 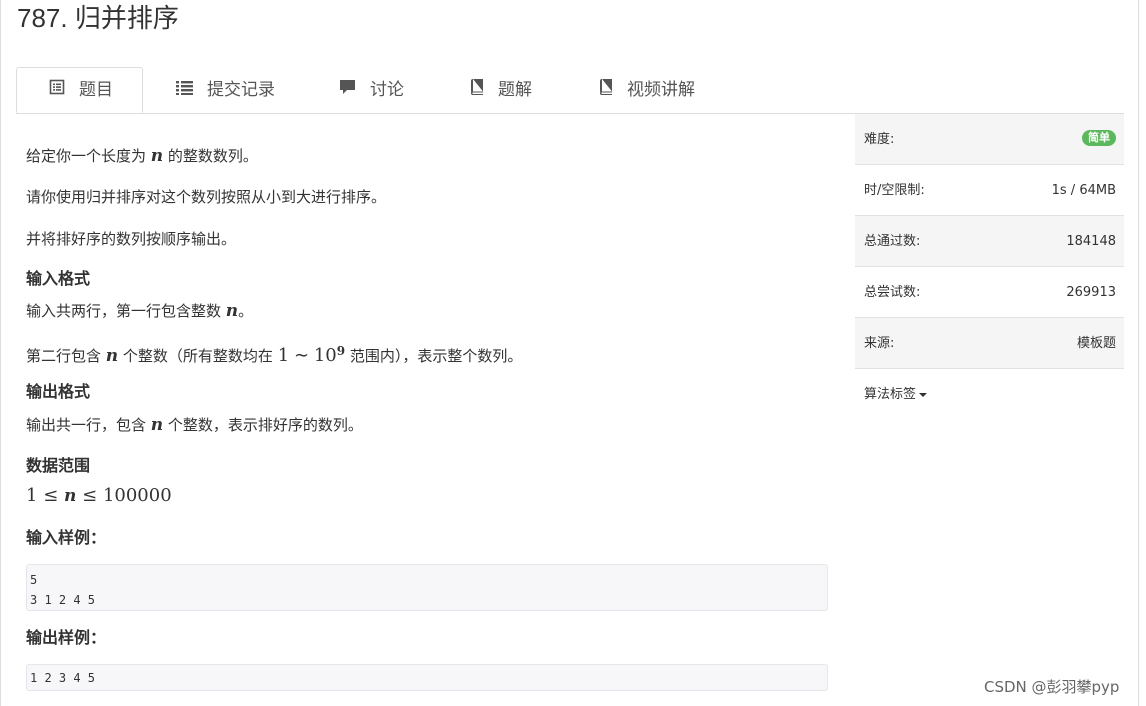 I want to click on output-format-line: 输出共一行，包含 n 个整数，表示排好序的数列。, so click(x=194, y=425).